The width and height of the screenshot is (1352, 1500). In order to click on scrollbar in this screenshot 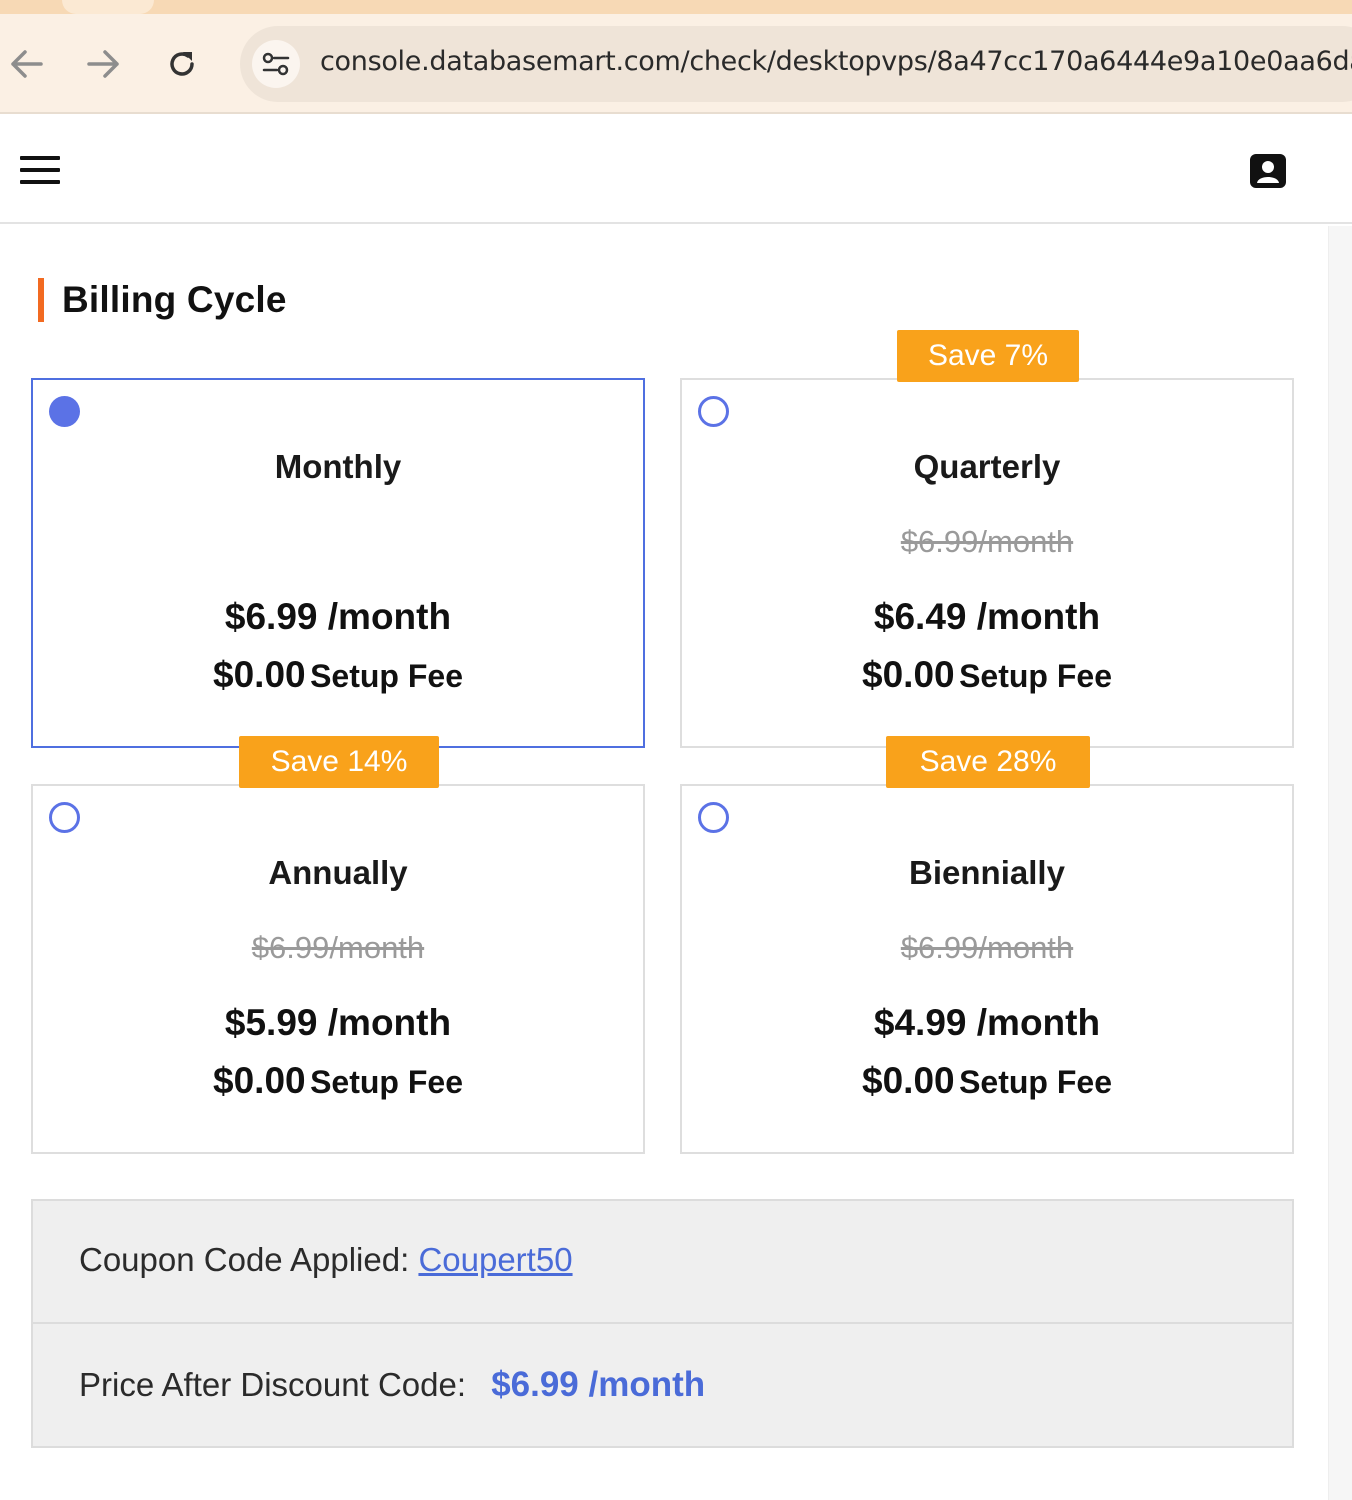, I will do `click(1340, 863)`.